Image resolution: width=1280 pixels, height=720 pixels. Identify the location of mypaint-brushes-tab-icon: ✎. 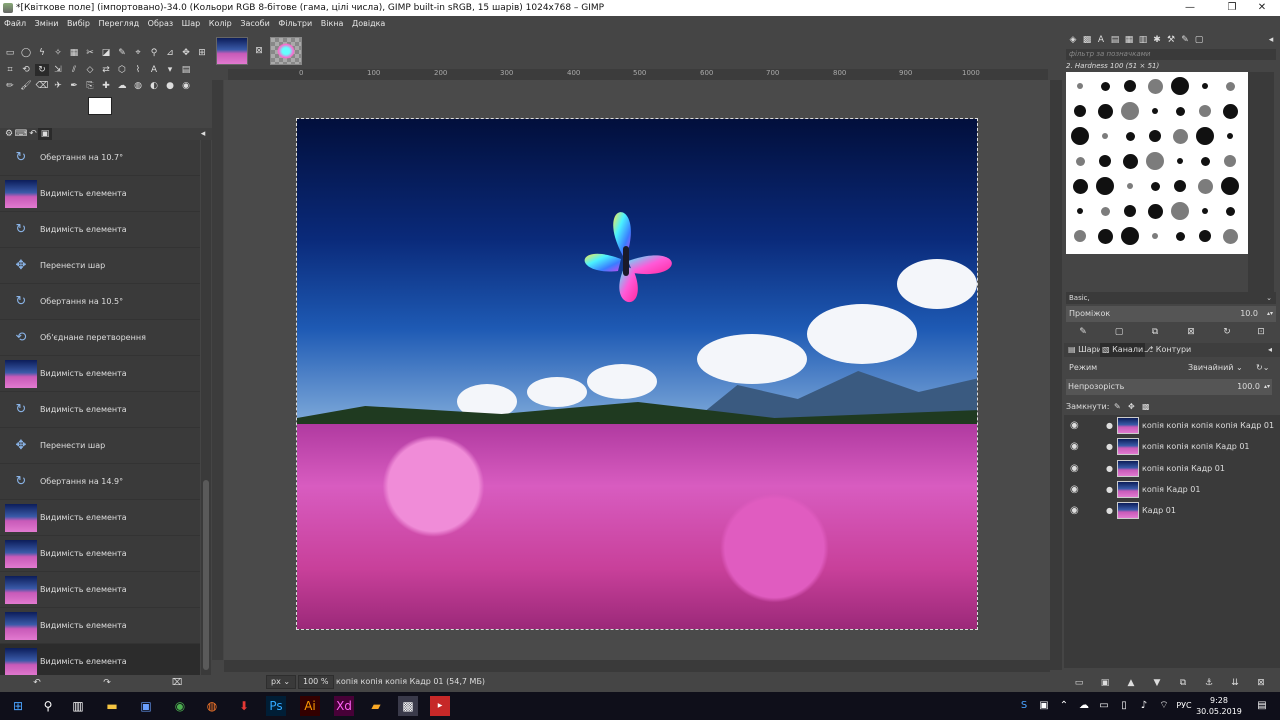
(1185, 40).